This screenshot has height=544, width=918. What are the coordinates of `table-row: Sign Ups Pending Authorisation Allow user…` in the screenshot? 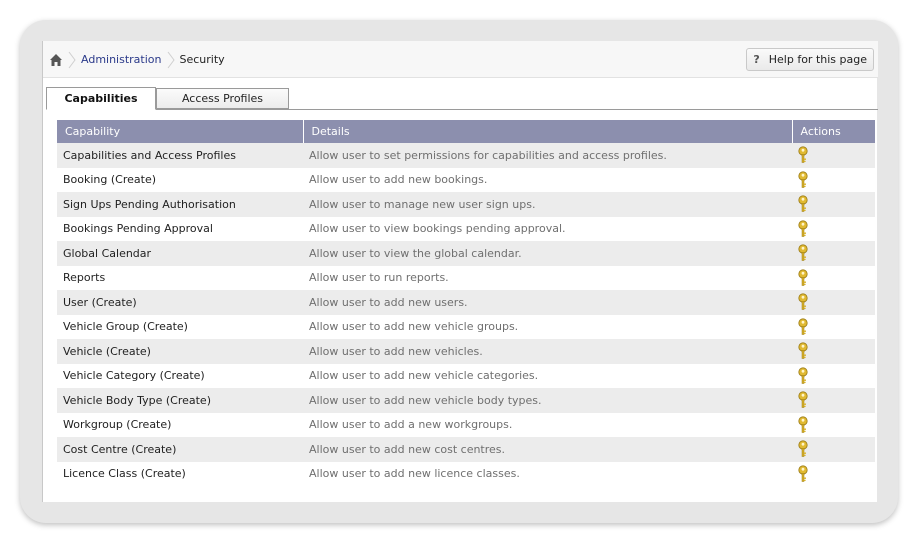 It's located at (466, 204).